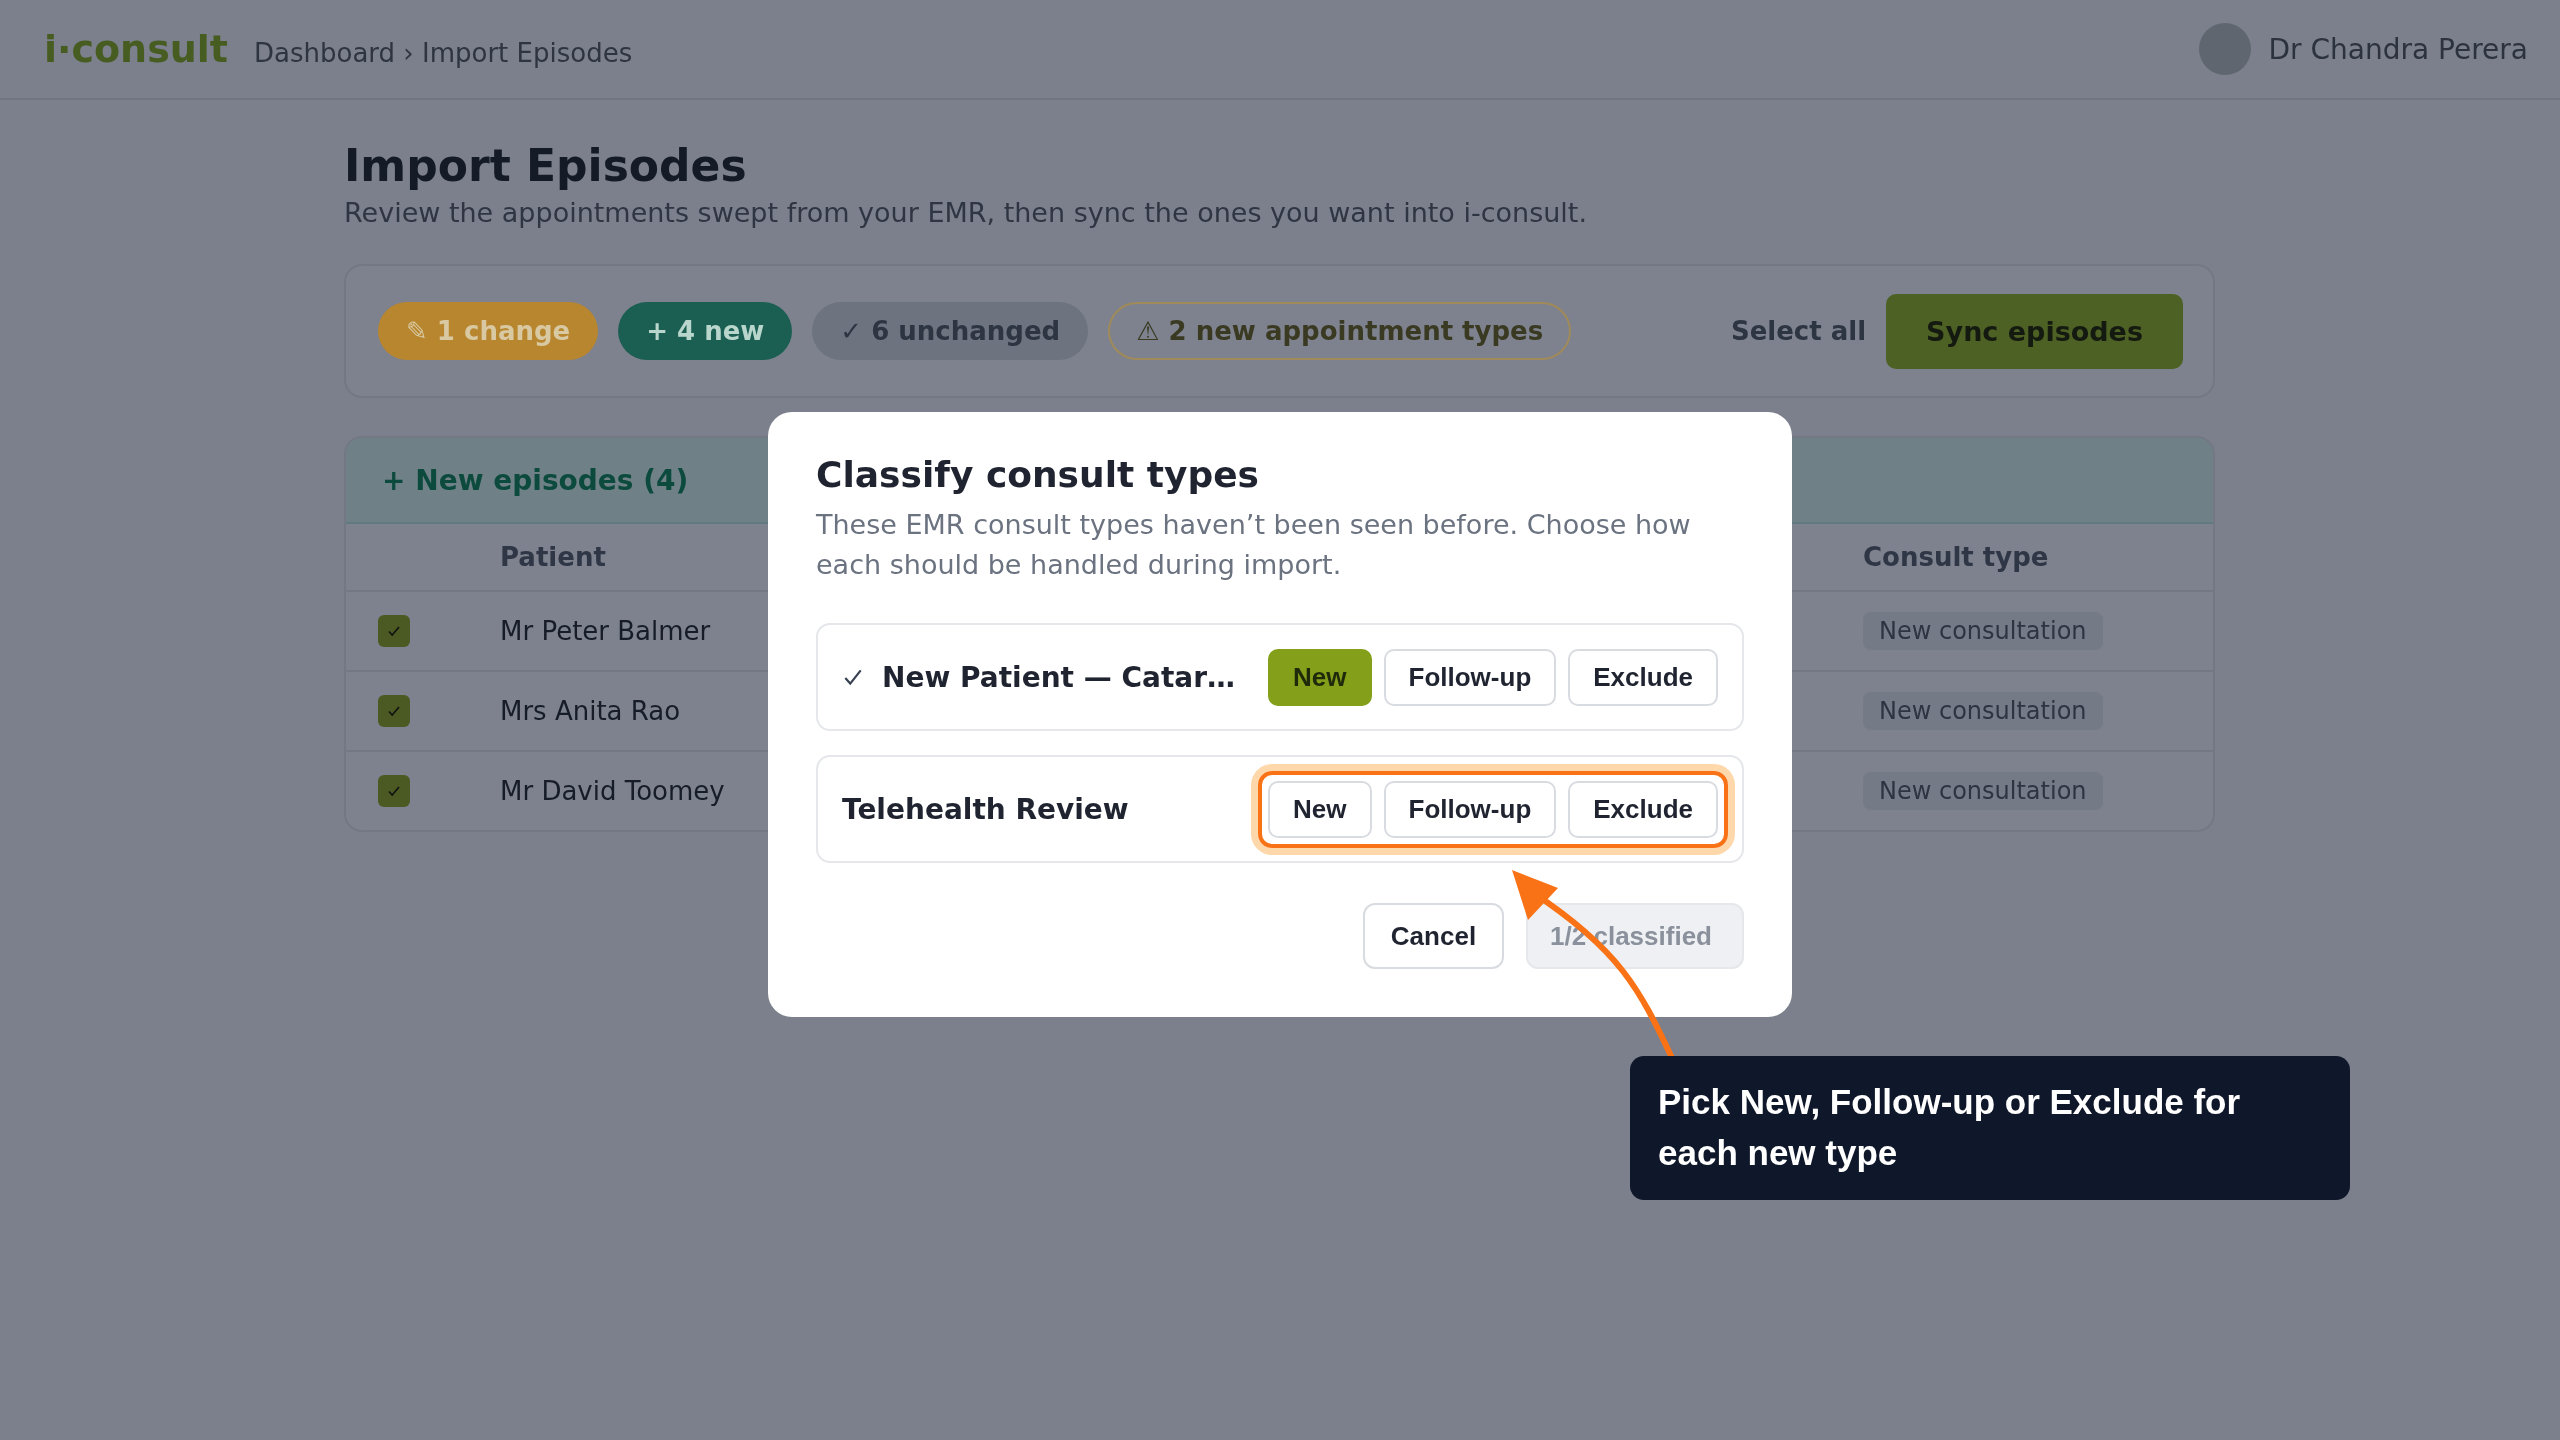  What do you see at coordinates (1990, 1128) in the screenshot?
I see `tooltip: Pick New, Follow-up or Exclude for each new type` at bounding box center [1990, 1128].